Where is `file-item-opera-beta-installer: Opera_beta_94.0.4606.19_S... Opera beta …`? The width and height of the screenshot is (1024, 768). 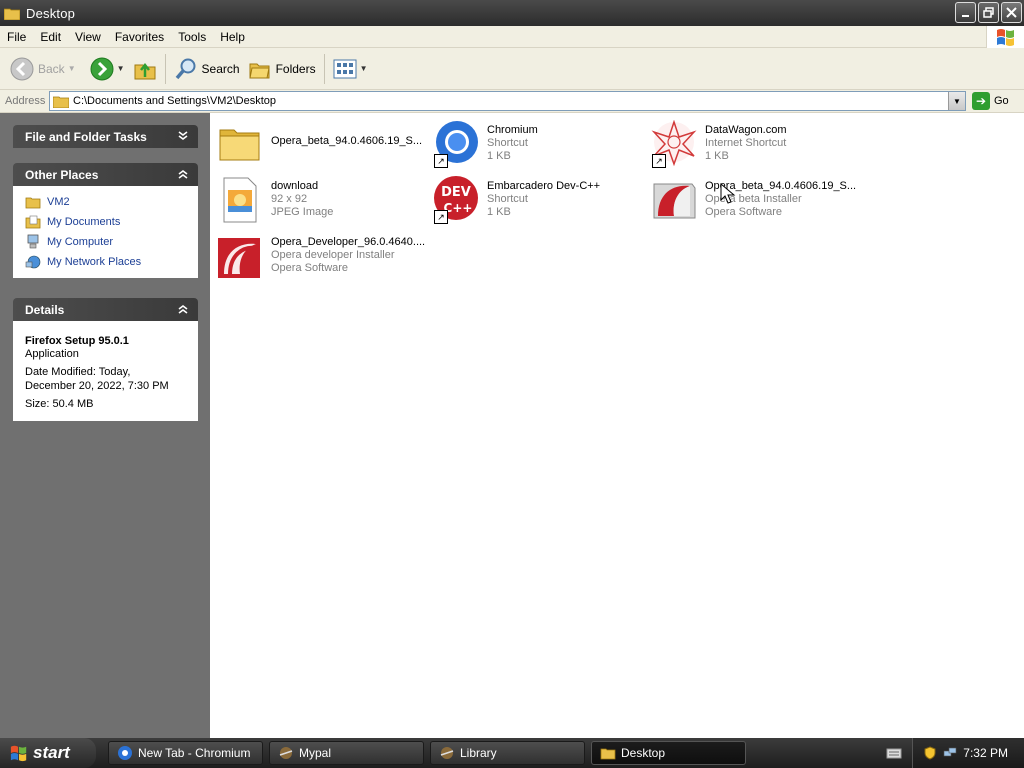 file-item-opera-beta-installer: Opera_beta_94.0.4606.19_S... Opera beta … is located at coordinates (755, 202).